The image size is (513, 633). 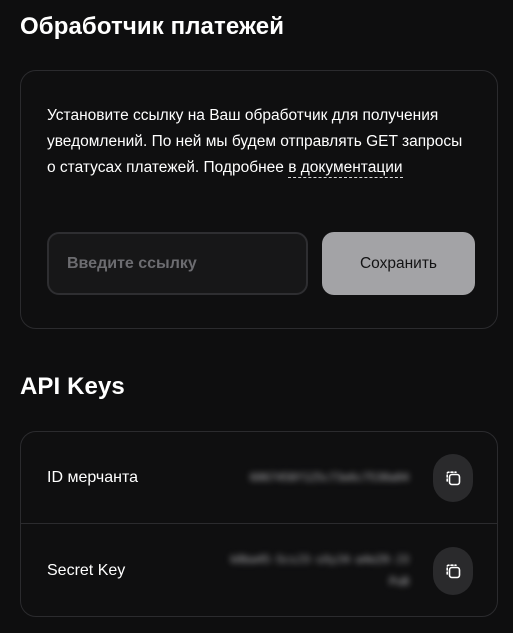 What do you see at coordinates (152, 26) in the screenshot?
I see `webhook-section-title: Обработчик платежей` at bounding box center [152, 26].